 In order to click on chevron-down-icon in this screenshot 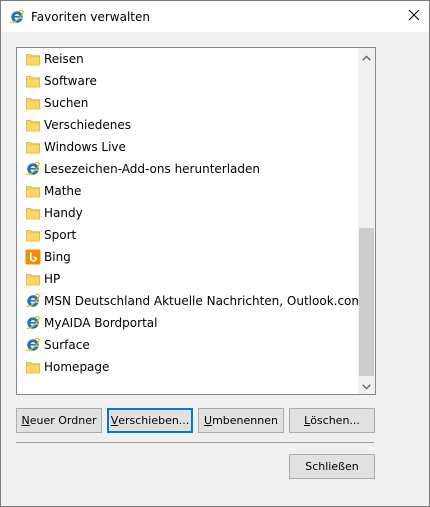, I will do `click(366, 386)`.